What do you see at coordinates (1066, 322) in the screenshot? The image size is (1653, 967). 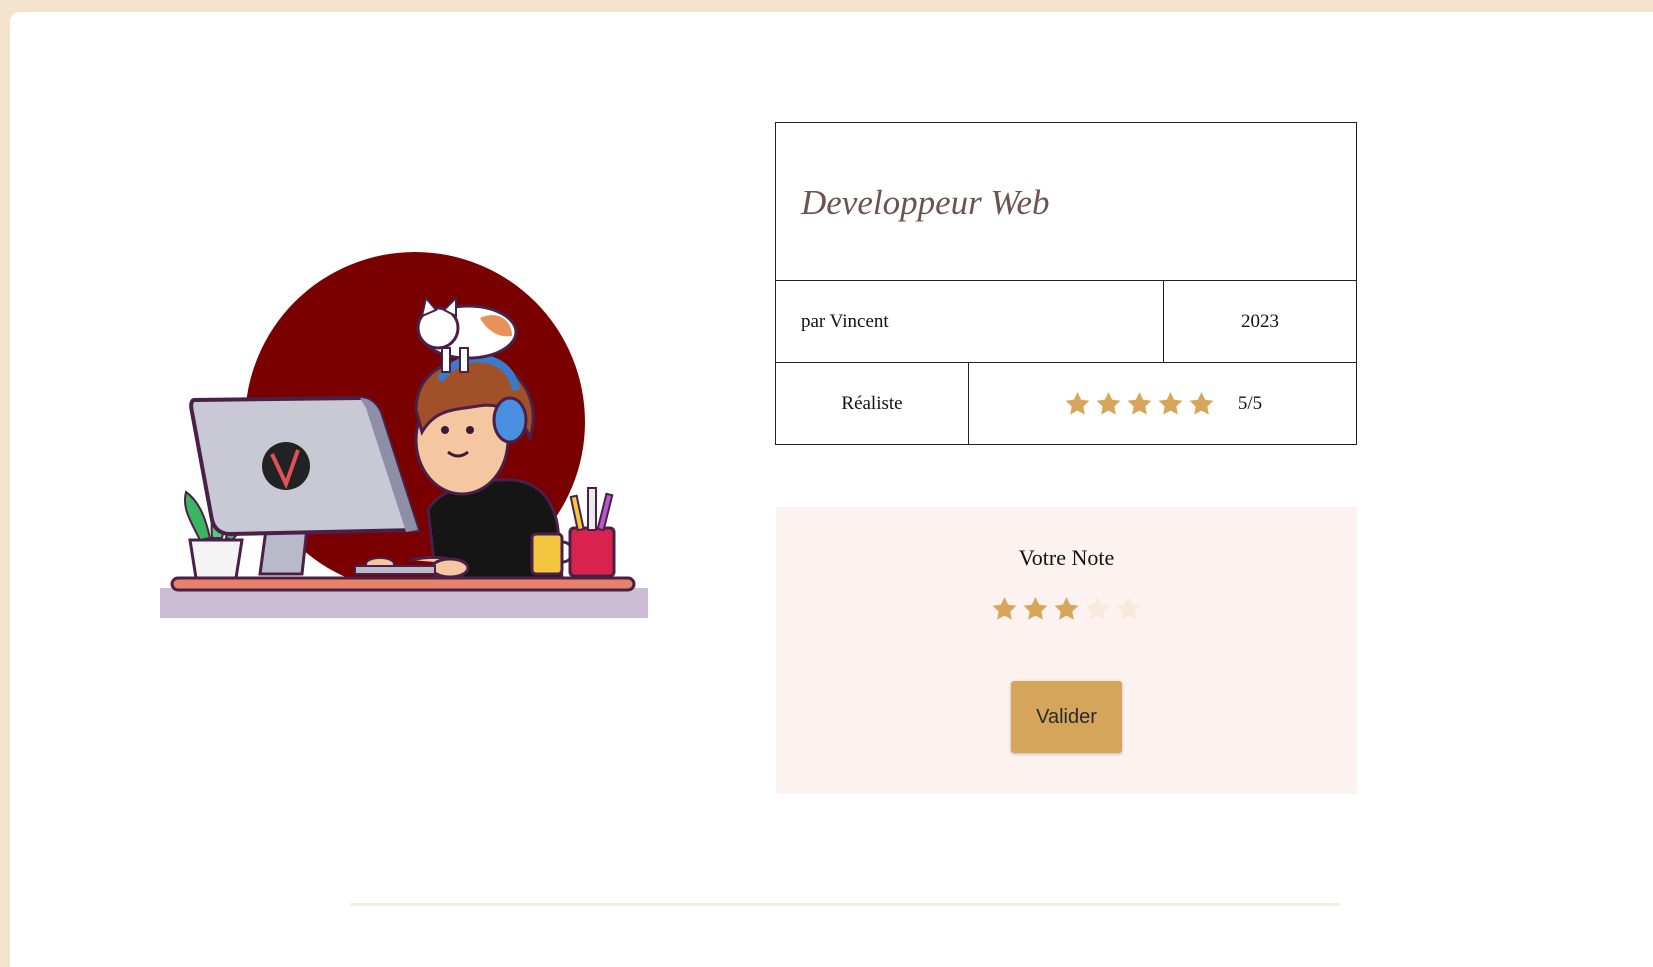 I see `author-year-row: par Vincent 2023` at bounding box center [1066, 322].